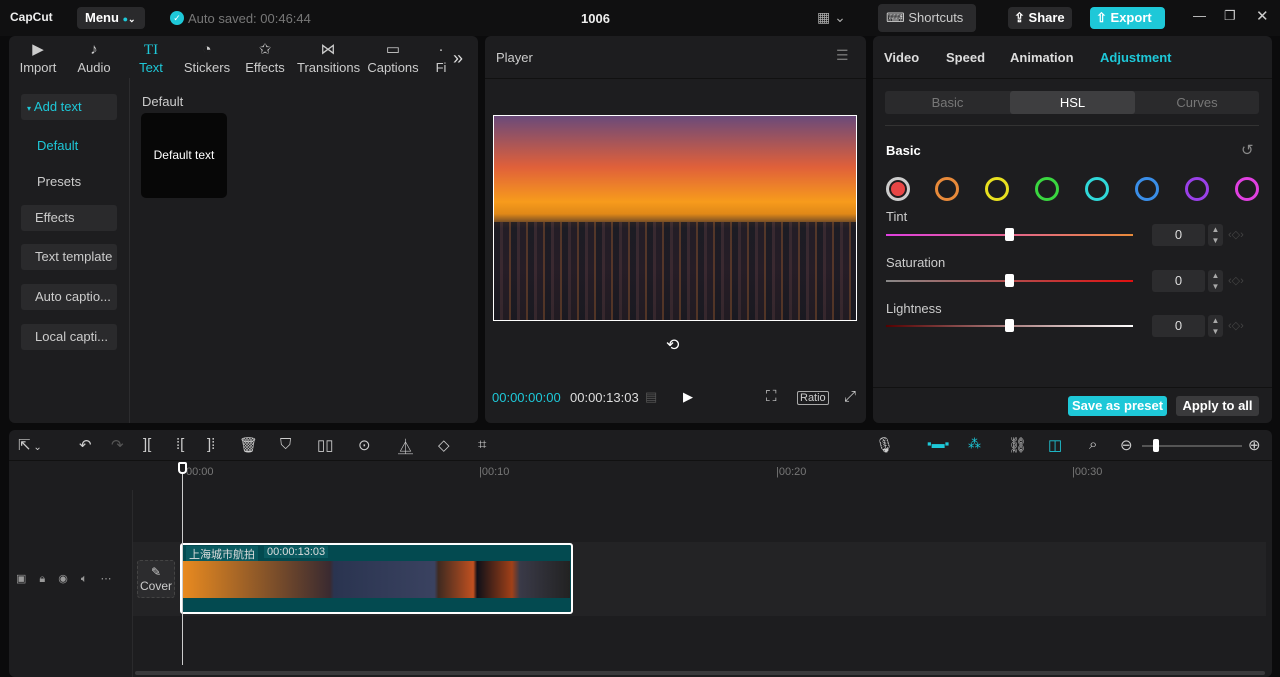  What do you see at coordinates (1042, 57) in the screenshot?
I see `tab-animation: Animation` at bounding box center [1042, 57].